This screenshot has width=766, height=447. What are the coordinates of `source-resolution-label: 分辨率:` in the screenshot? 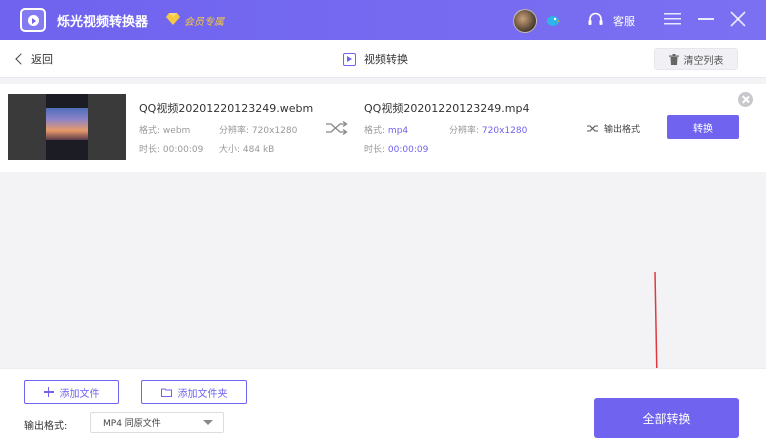 It's located at (234, 131).